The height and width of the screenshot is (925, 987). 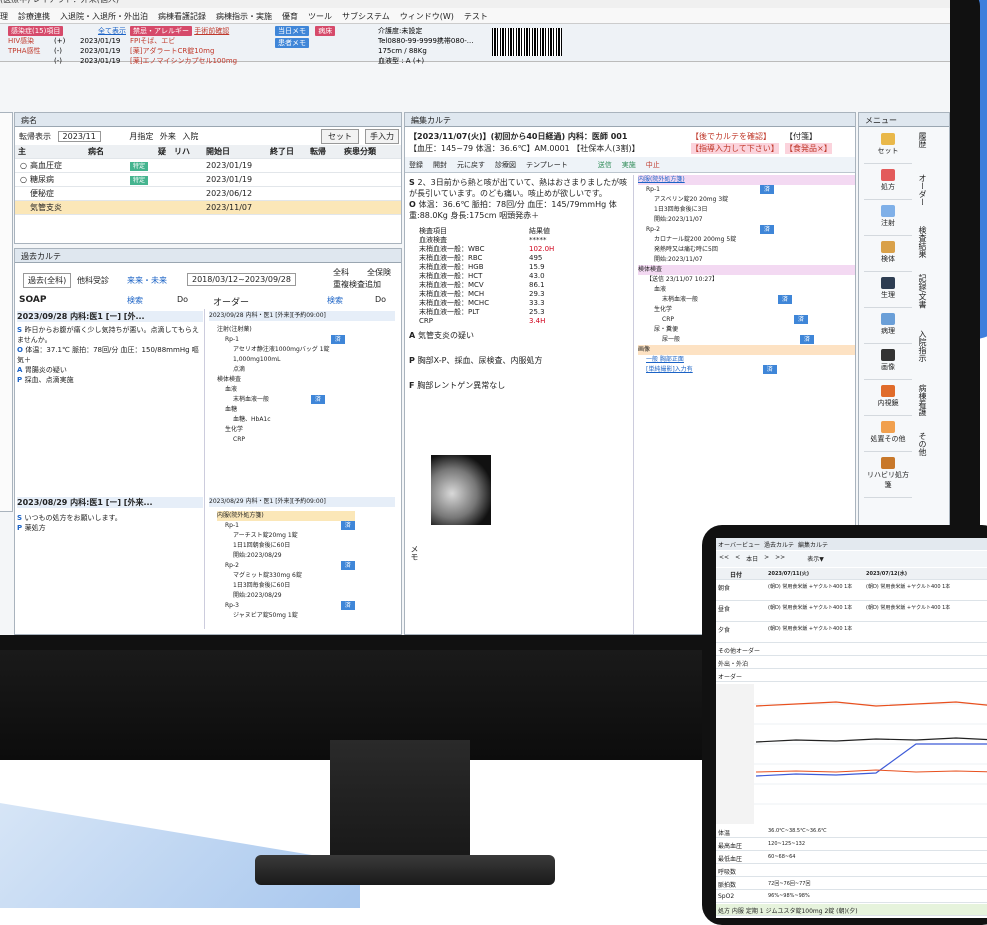 I want to click on register-button: 登録, so click(x=416, y=164).